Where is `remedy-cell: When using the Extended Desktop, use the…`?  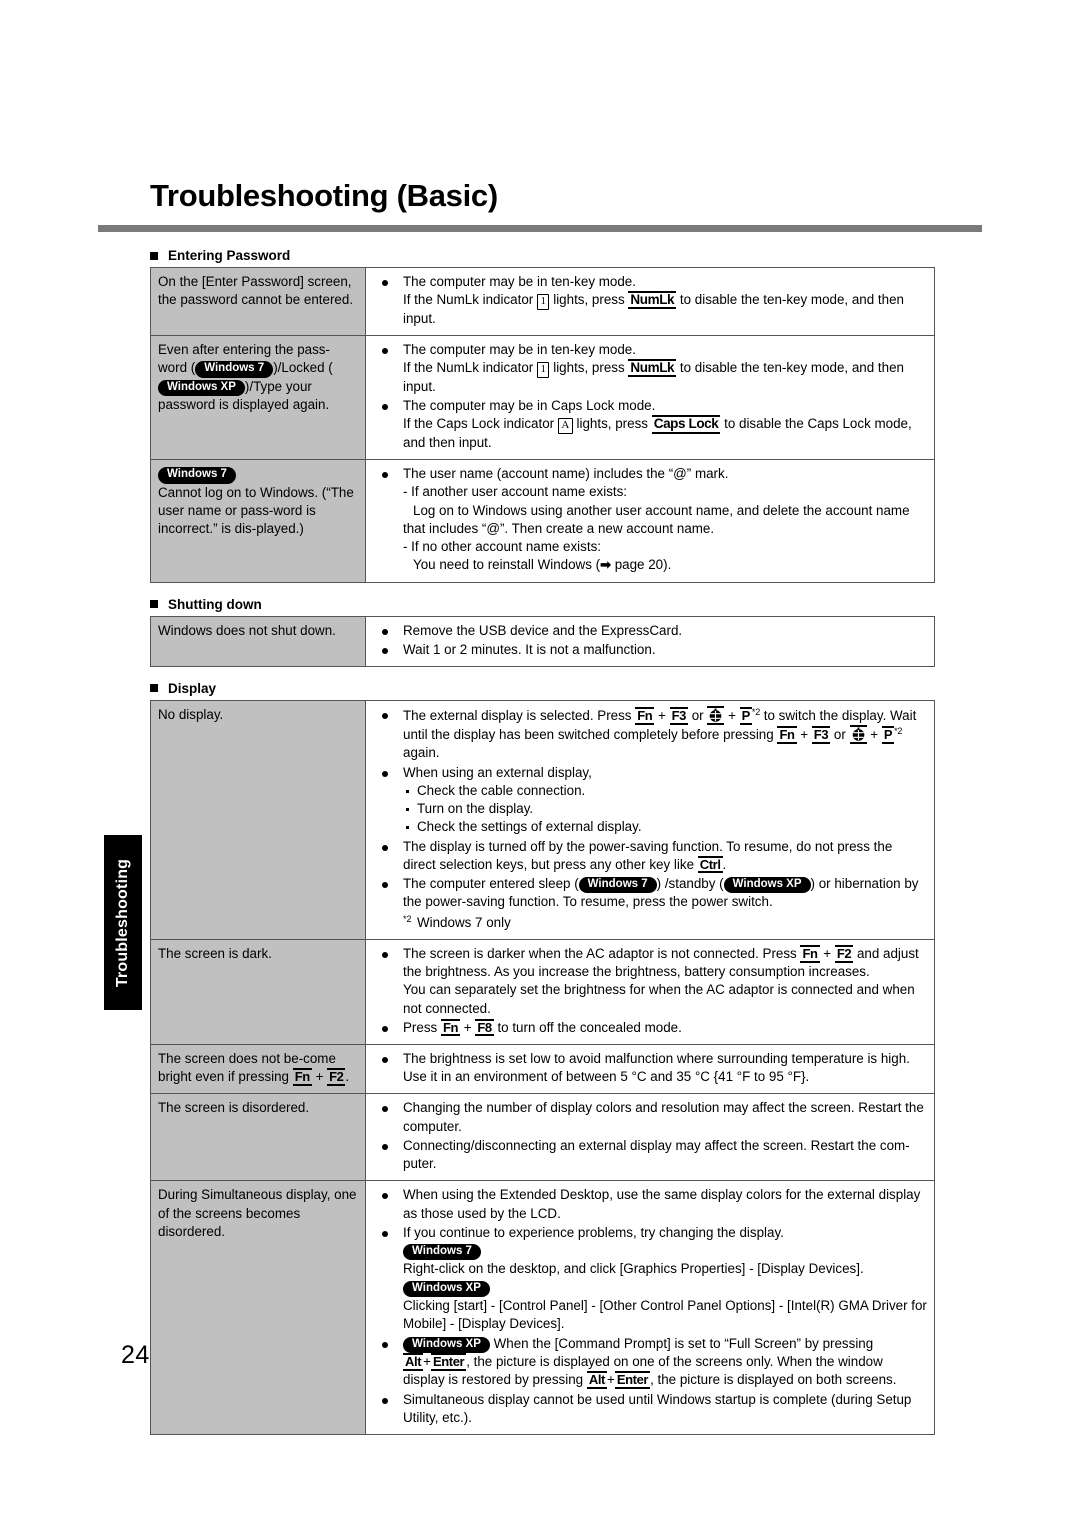
remedy-cell: When using the Extended Desktop, use the… is located at coordinates (650, 1308).